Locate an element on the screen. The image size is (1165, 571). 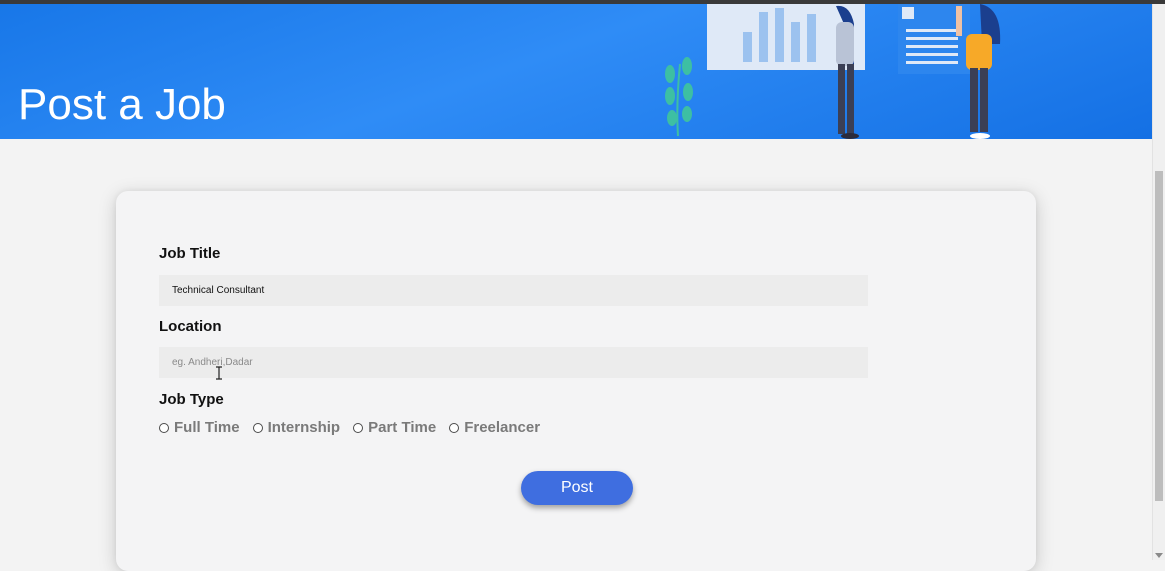
radio-full-time: Full Time is located at coordinates (199, 427).